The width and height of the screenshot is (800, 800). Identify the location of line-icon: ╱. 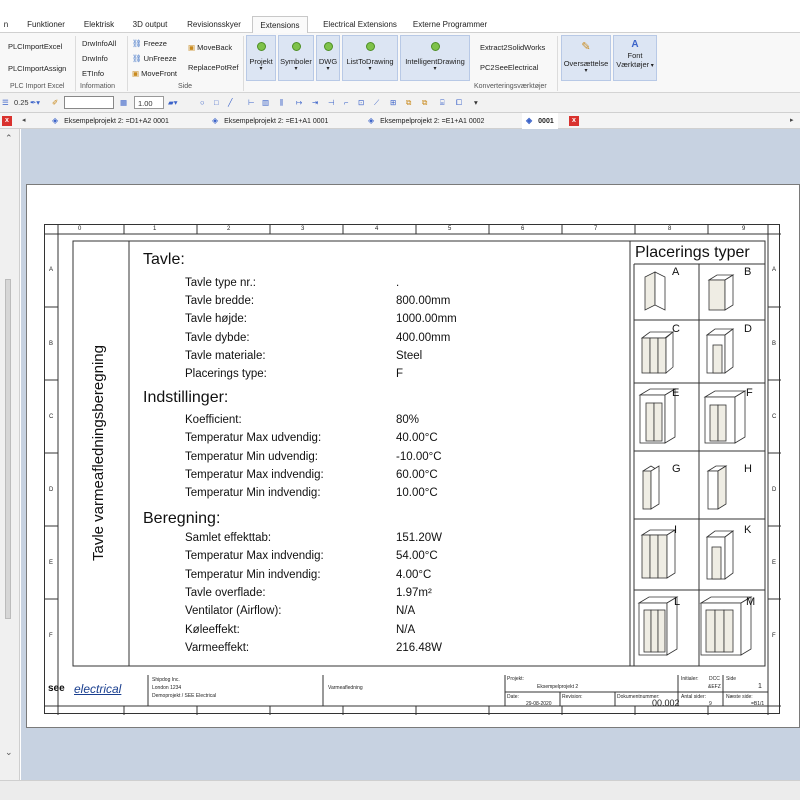
(230, 102).